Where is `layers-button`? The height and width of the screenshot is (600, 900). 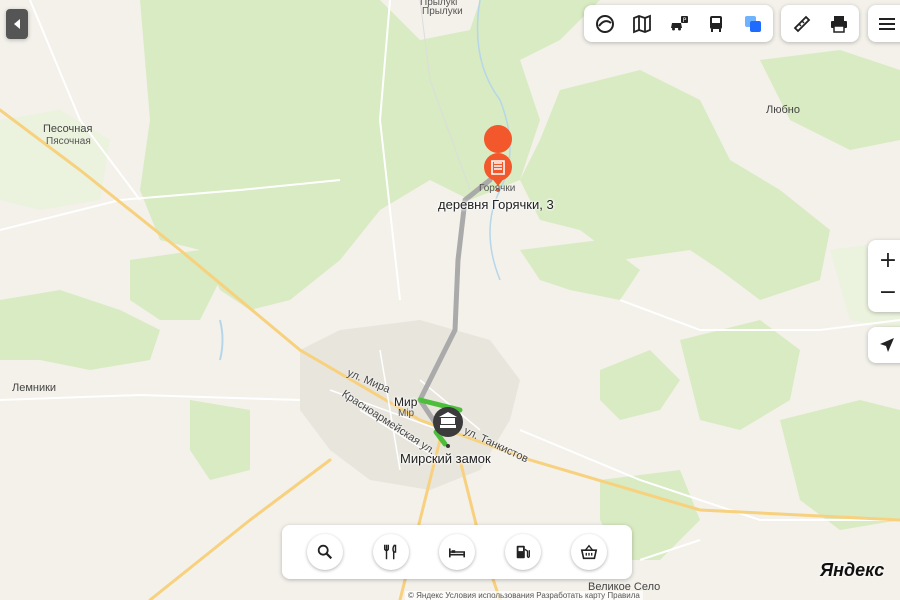
layers-button is located at coordinates (604, 24).